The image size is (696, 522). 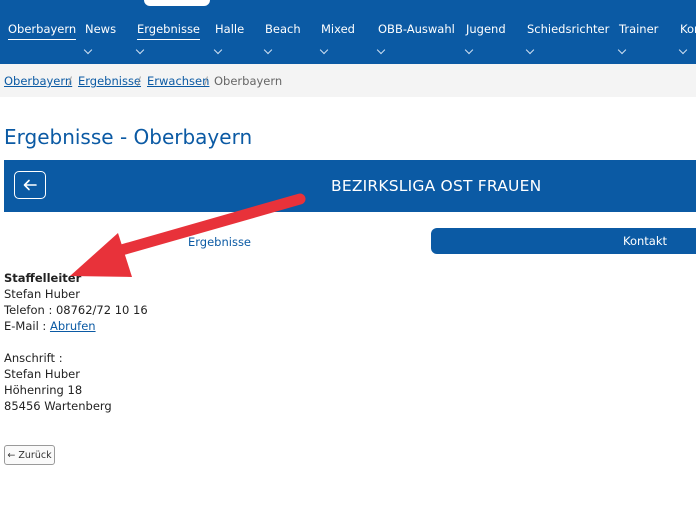 I want to click on breadcrumb-link-ergebnisse: Ergebnisse, so click(x=109, y=81).